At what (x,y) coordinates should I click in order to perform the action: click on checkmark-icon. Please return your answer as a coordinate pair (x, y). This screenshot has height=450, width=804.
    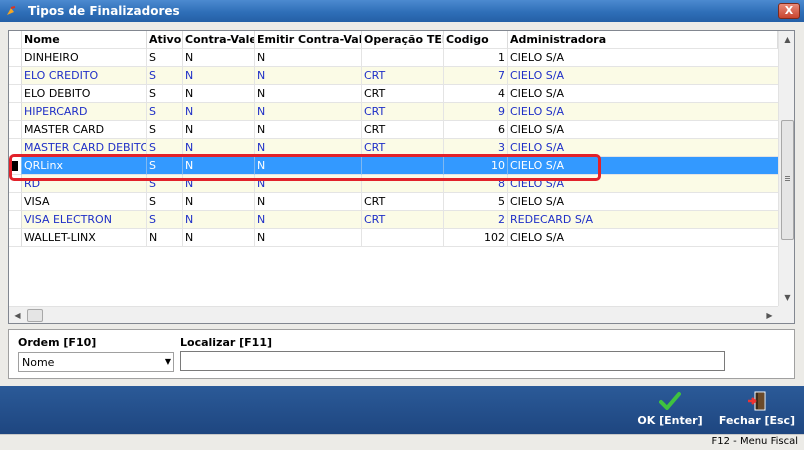
    Looking at the image, I should click on (670, 401).